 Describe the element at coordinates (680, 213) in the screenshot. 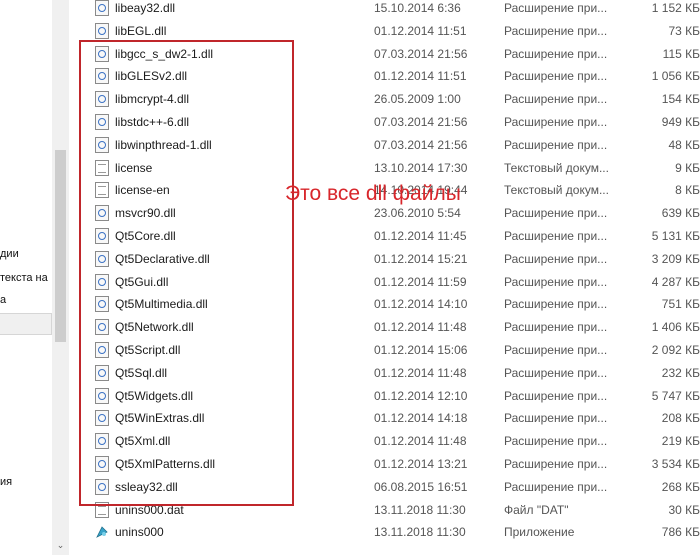

I see `file-size: 639 КБ` at that location.